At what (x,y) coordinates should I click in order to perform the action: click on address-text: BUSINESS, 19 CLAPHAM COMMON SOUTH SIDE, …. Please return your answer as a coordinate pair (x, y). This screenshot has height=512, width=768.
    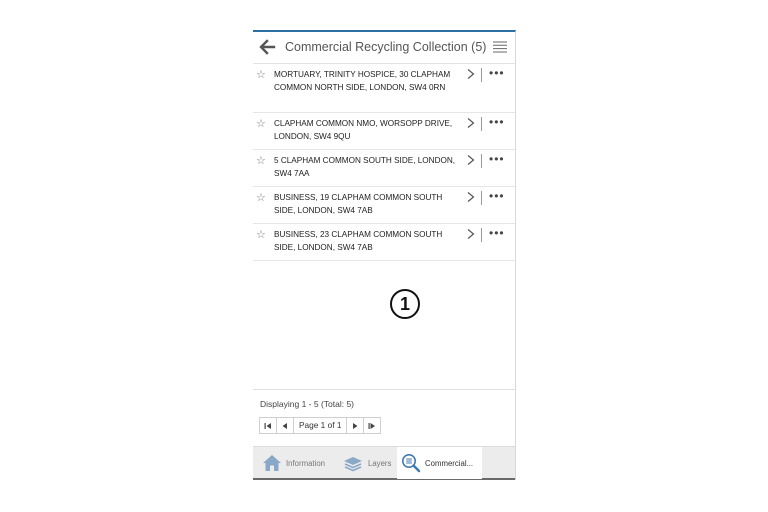
    Looking at the image, I should click on (358, 204).